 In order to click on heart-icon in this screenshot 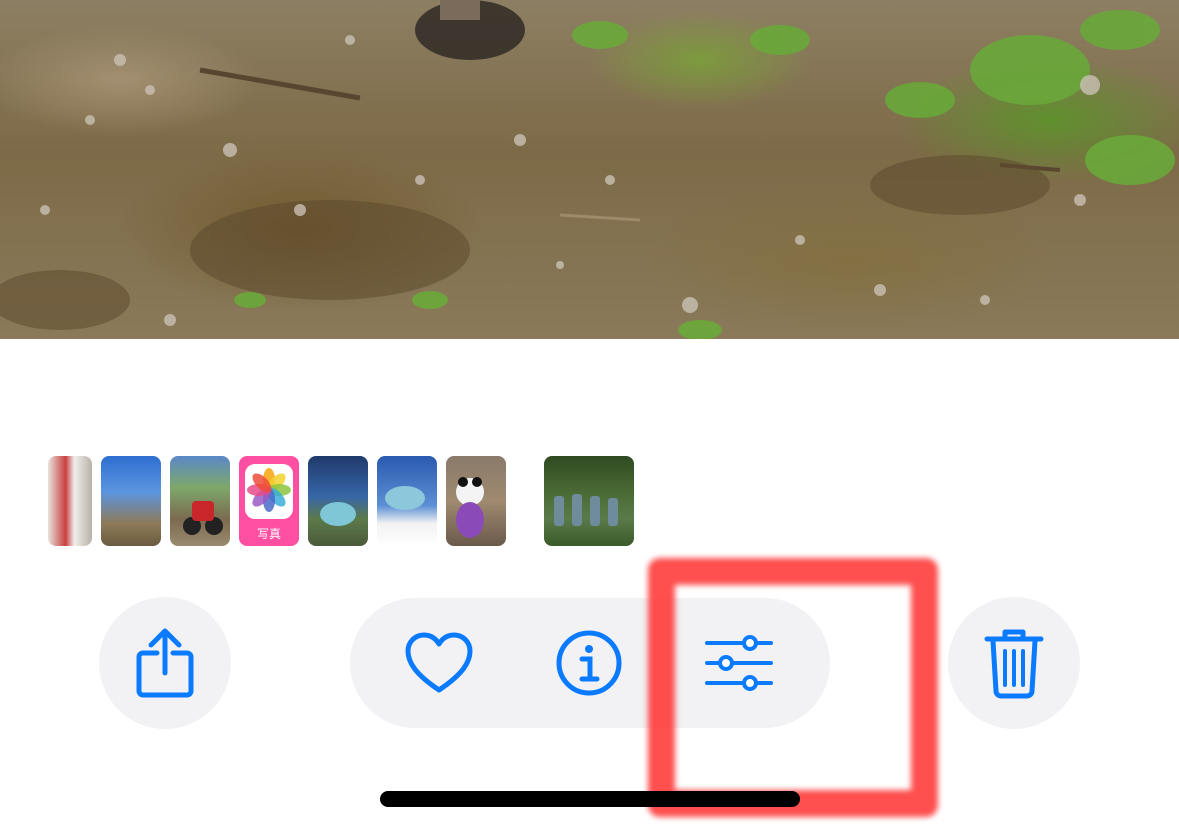, I will do `click(439, 662)`.